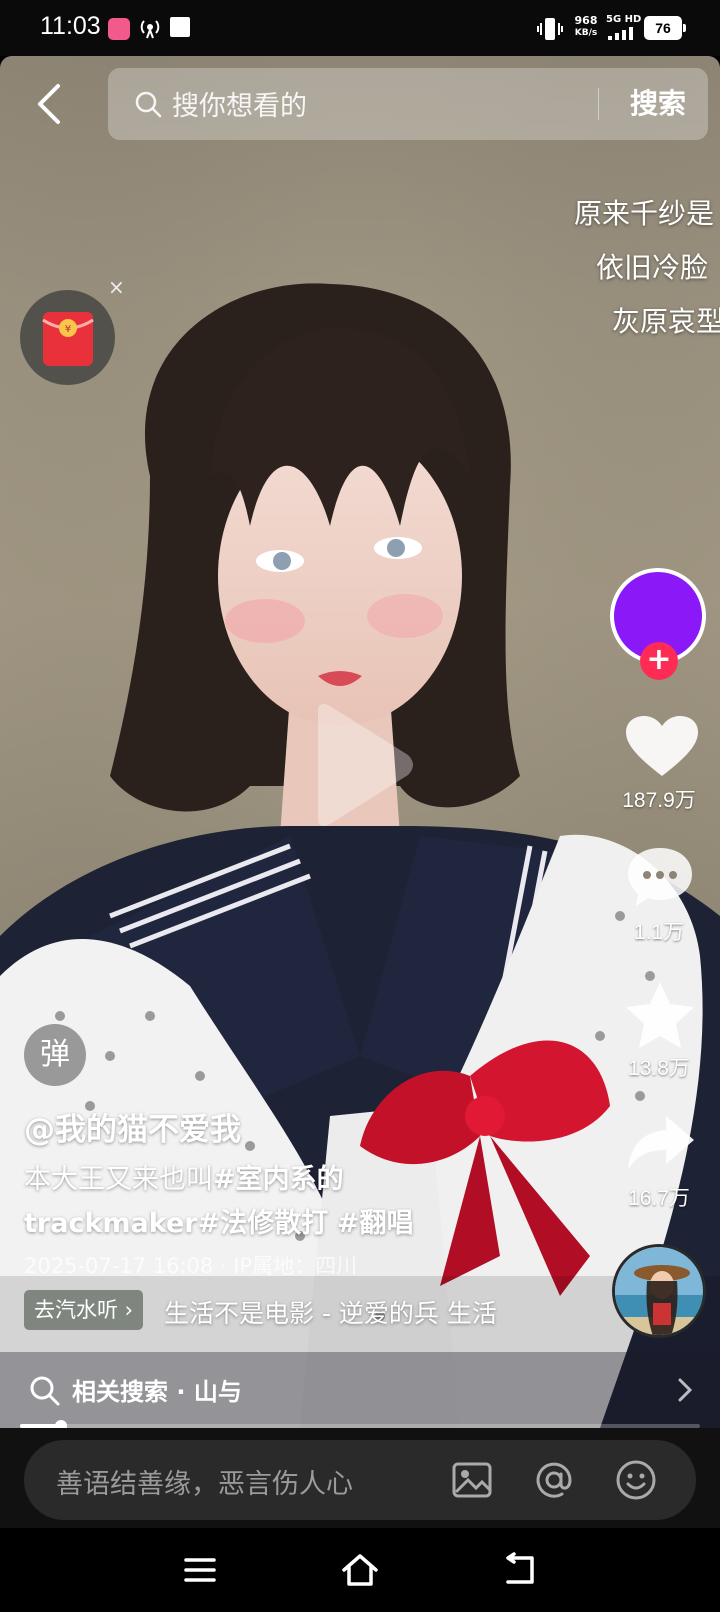 The height and width of the screenshot is (1612, 720). I want to click on menu-icon, so click(200, 1570).